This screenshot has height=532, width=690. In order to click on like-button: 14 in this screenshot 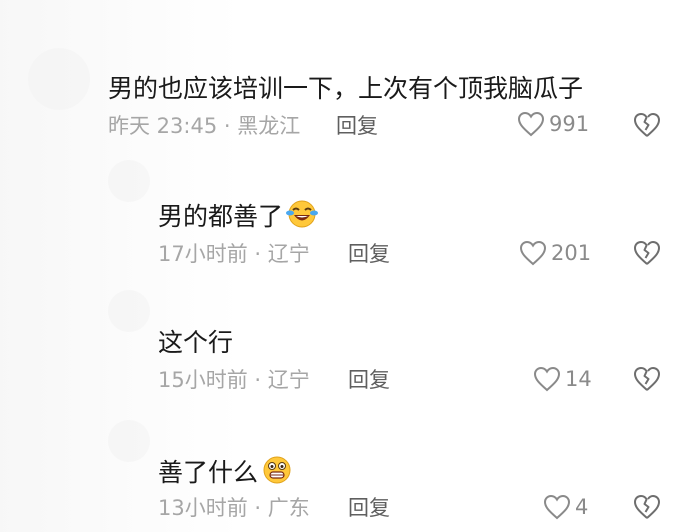, I will do `click(562, 379)`.